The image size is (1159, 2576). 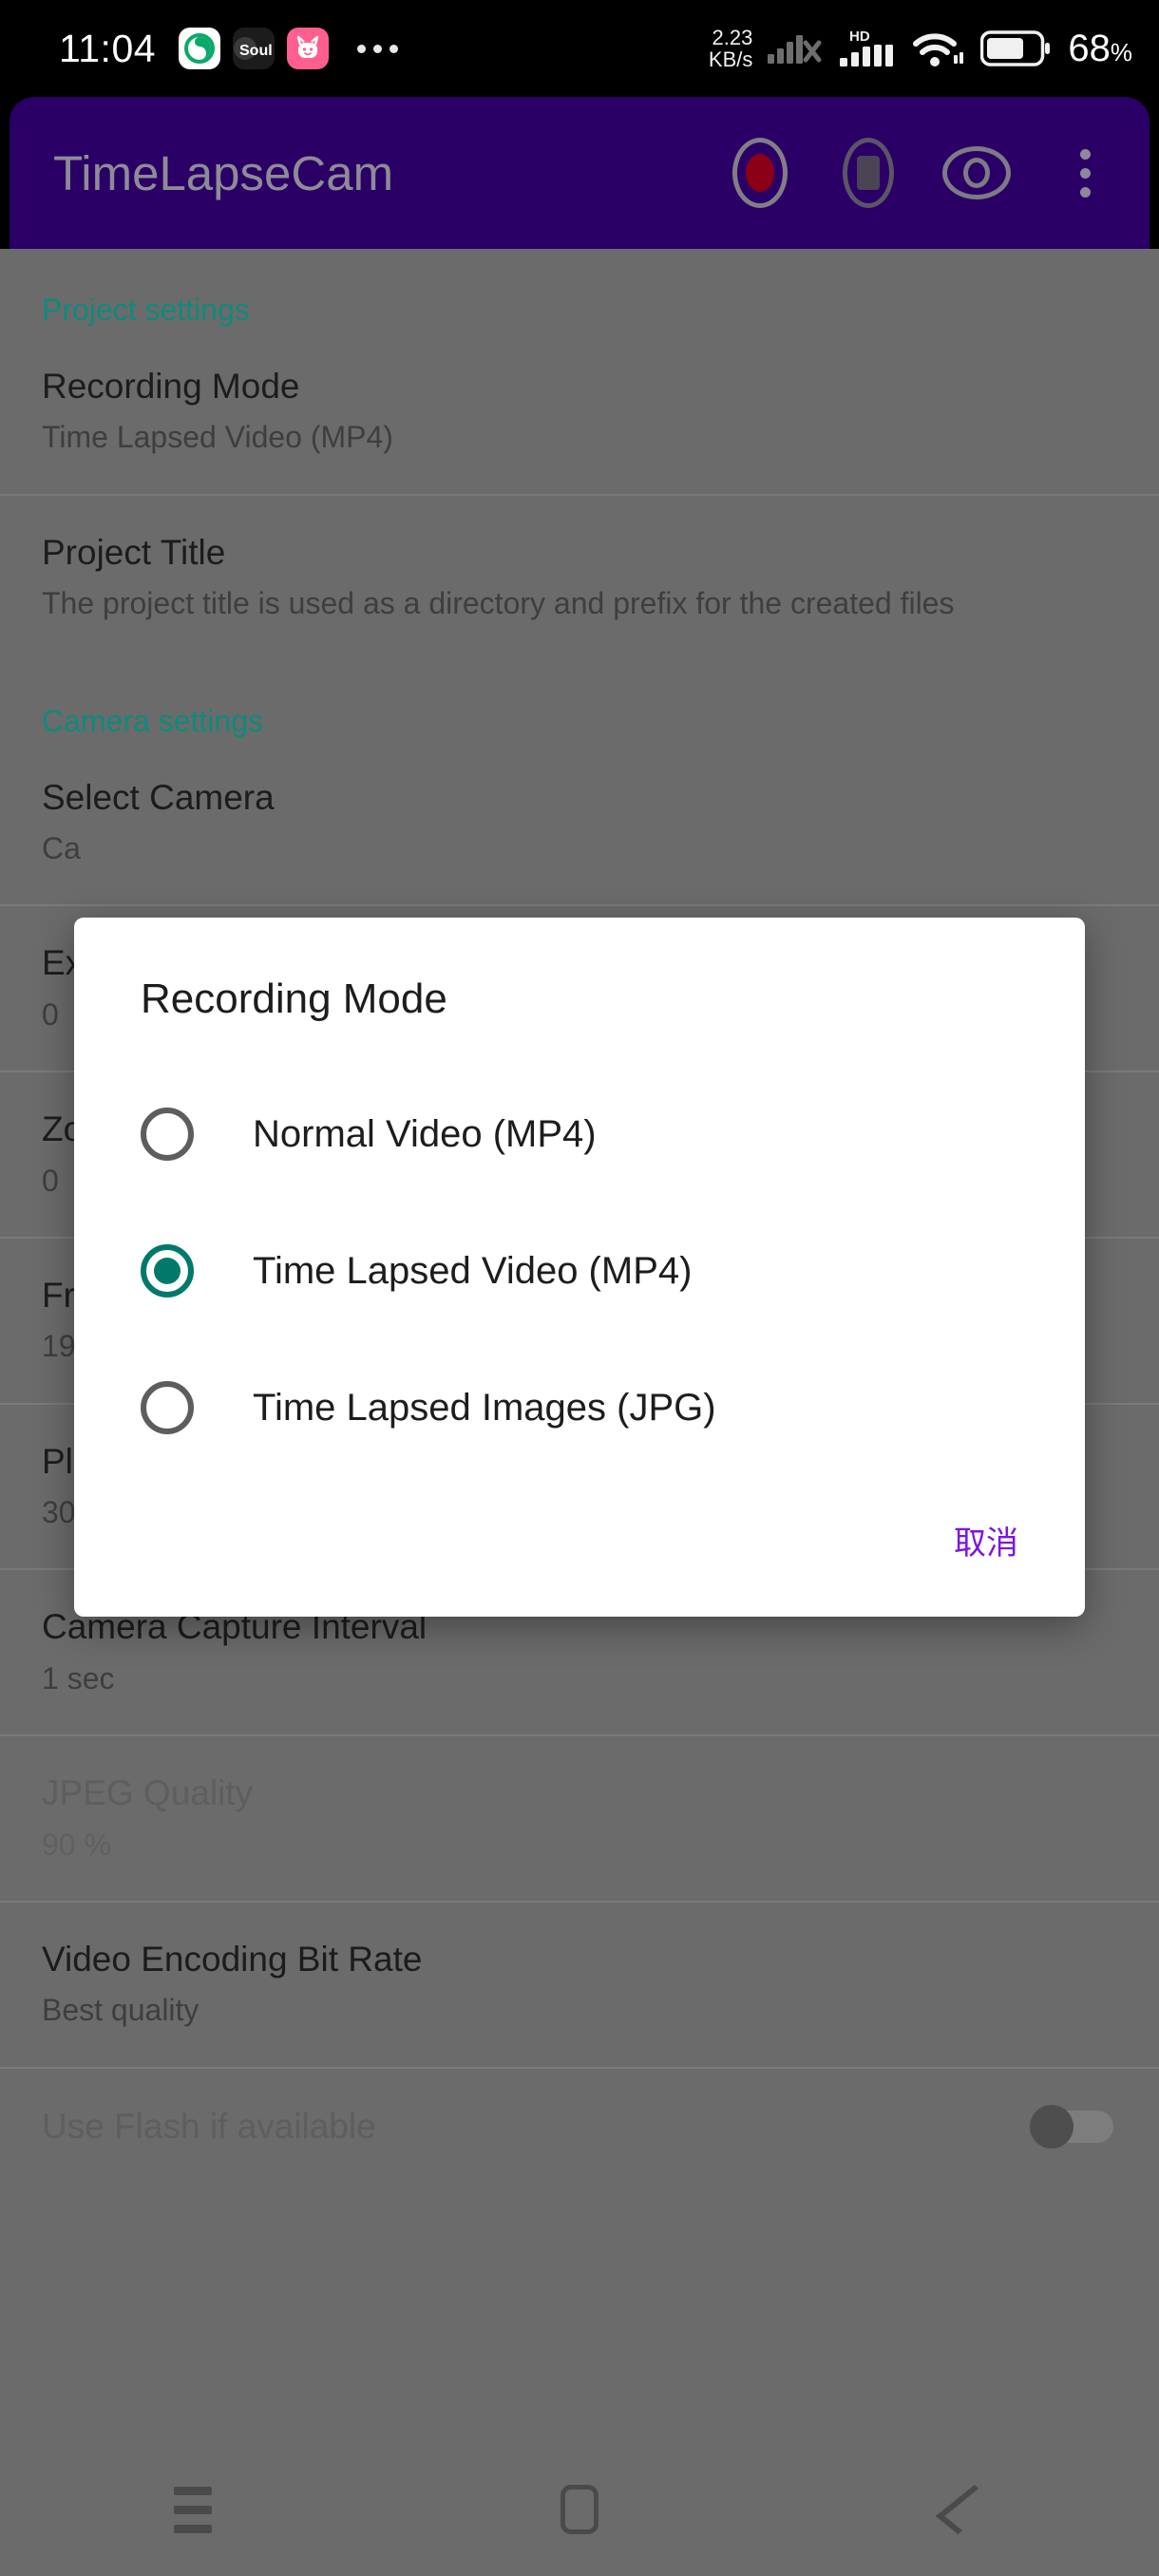 I want to click on radio-selected-icon, so click(x=167, y=1271).